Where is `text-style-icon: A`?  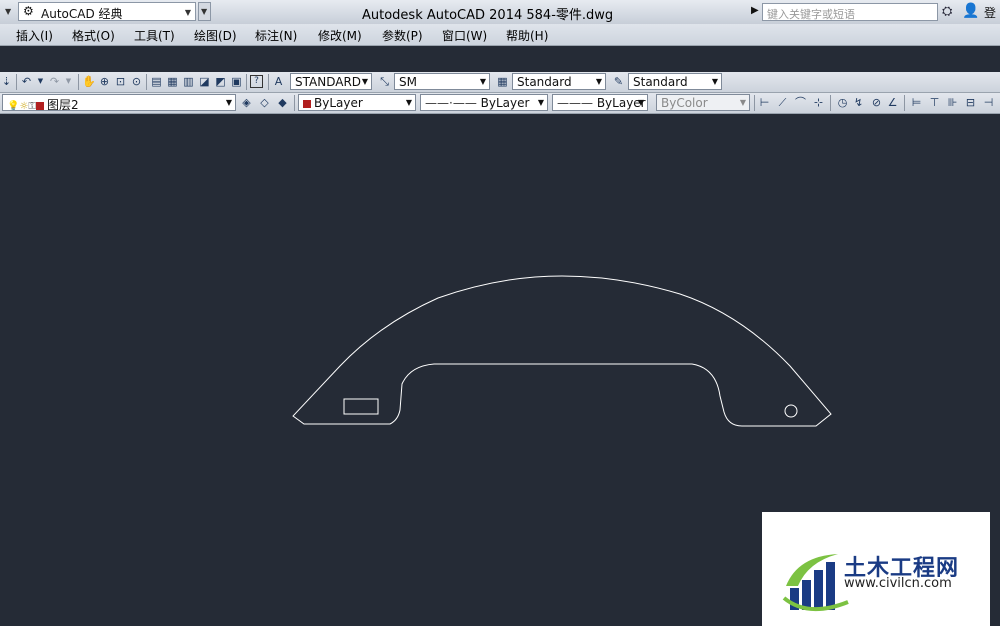
text-style-icon: A is located at coordinates (278, 81).